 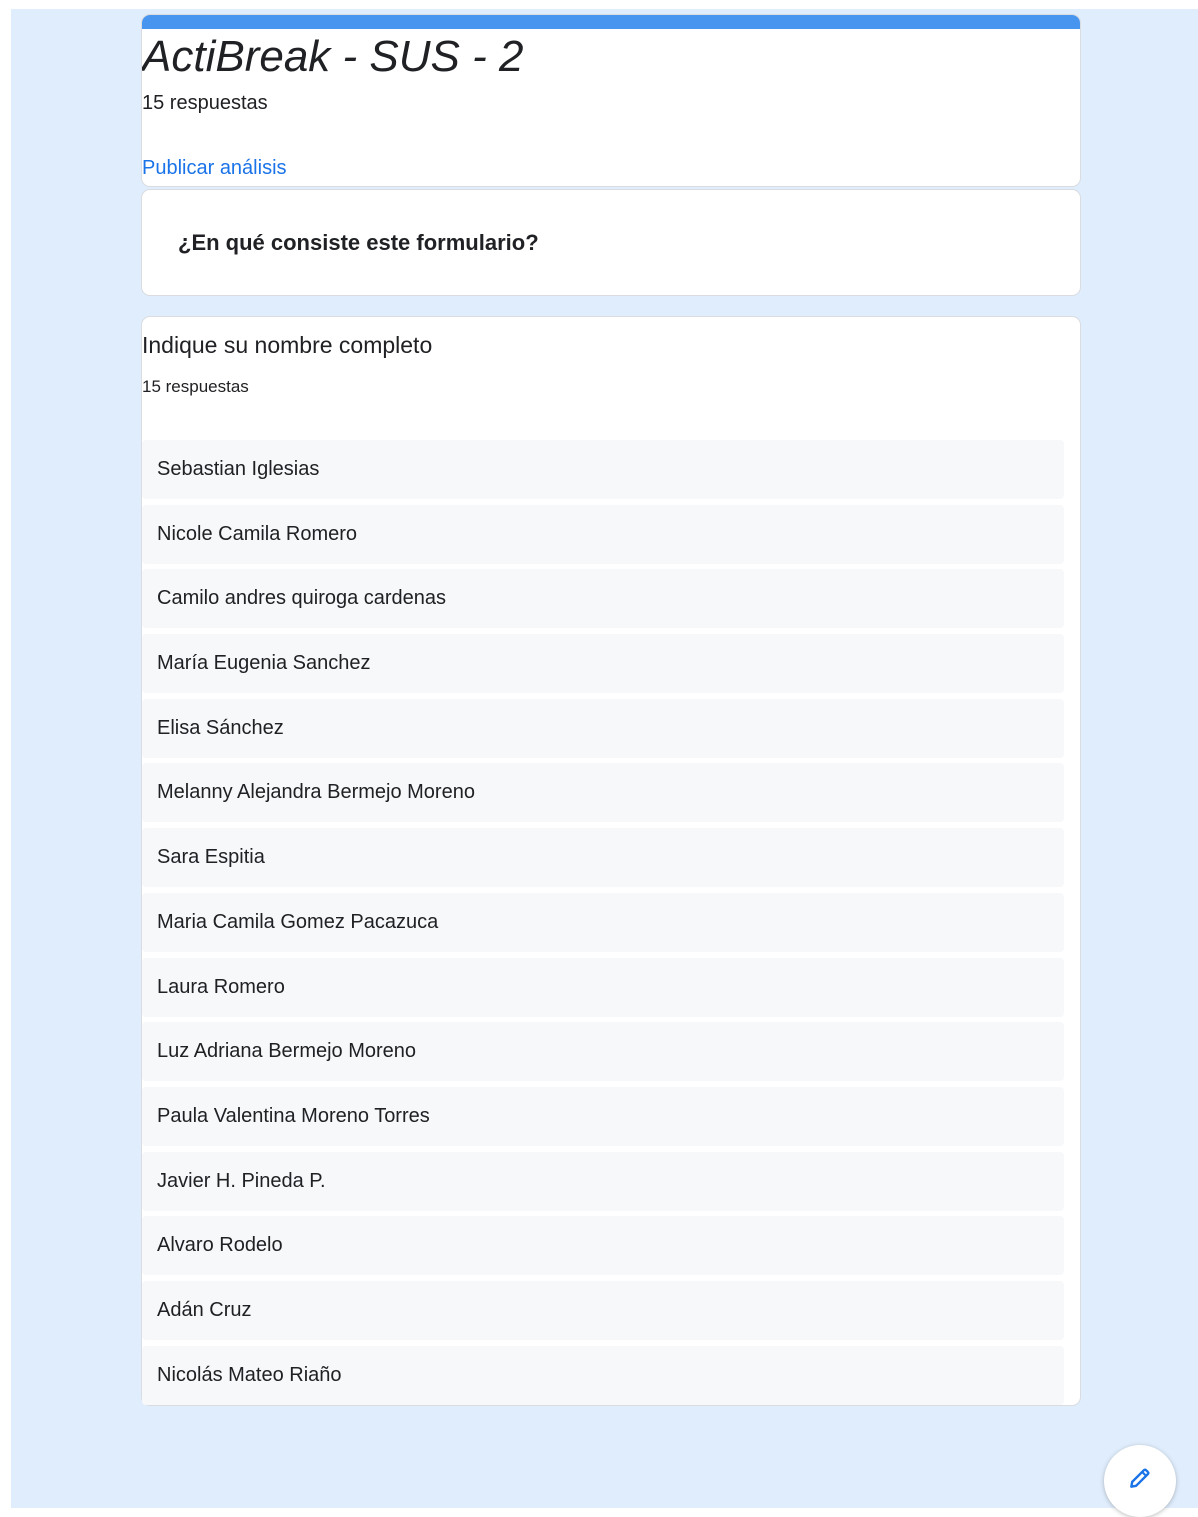 I want to click on answer-item: Laura Romero, so click(x=603, y=987).